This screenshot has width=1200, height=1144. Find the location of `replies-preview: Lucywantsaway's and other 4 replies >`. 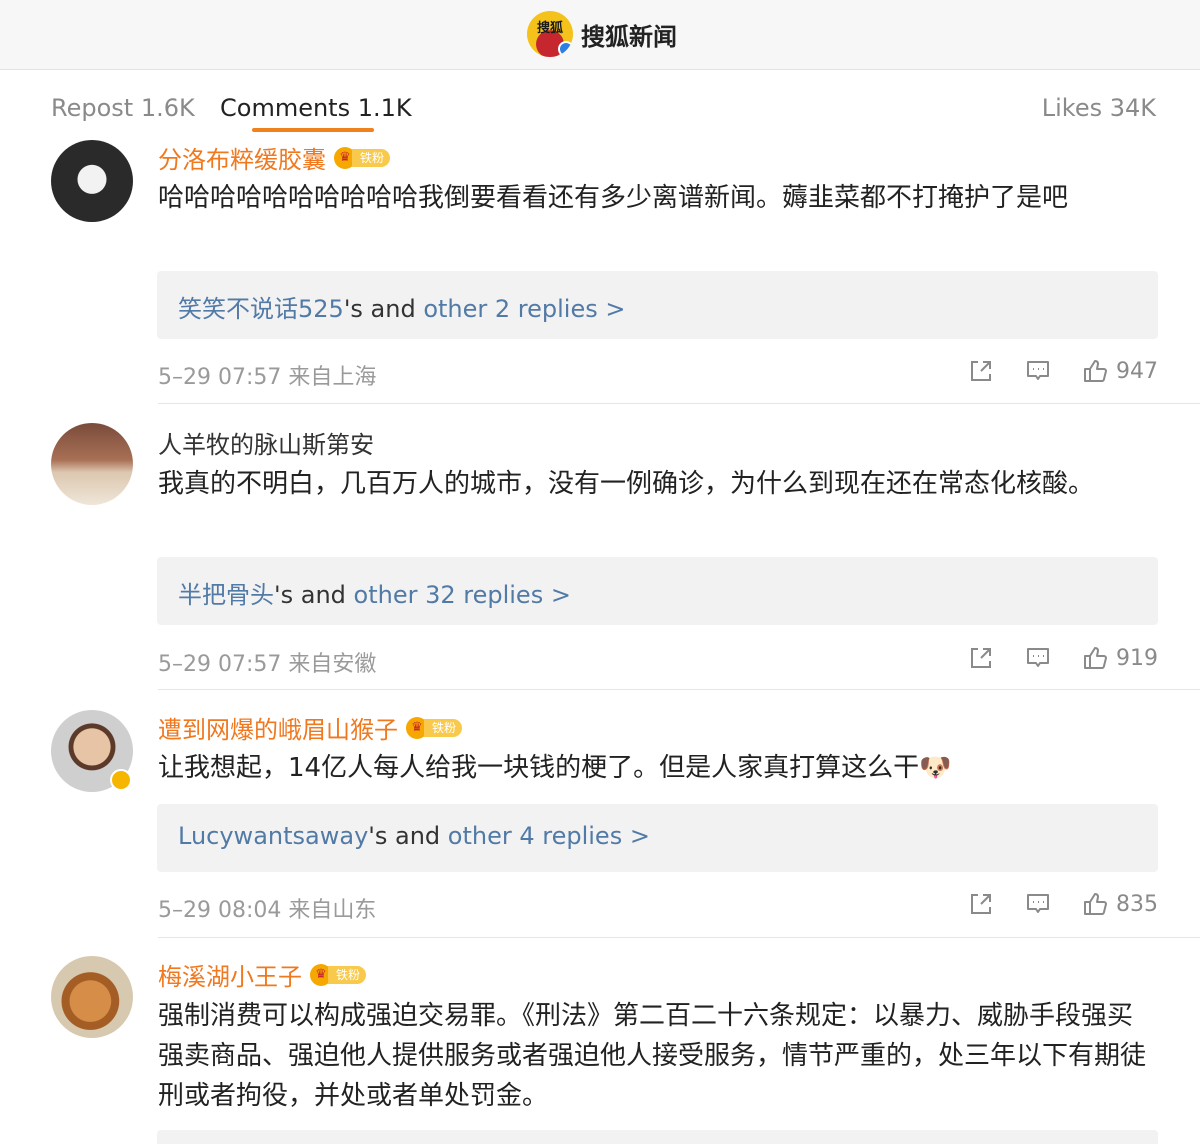

replies-preview: Lucywantsaway's and other 4 replies > is located at coordinates (657, 838).